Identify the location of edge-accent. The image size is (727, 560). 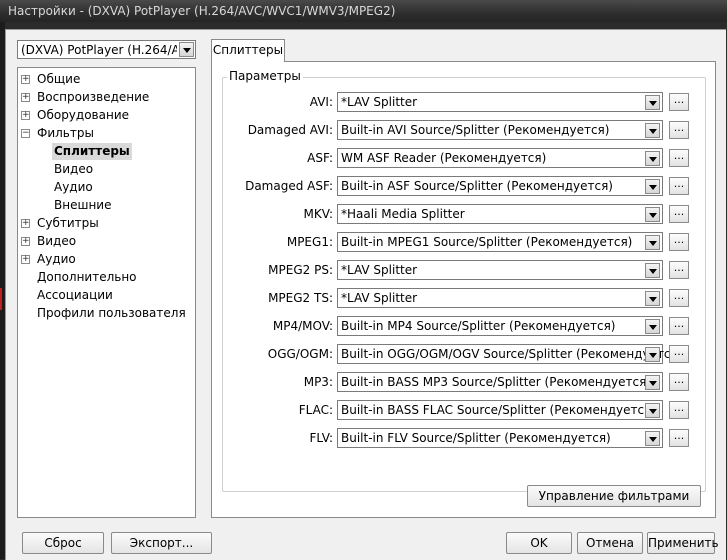
(1, 299).